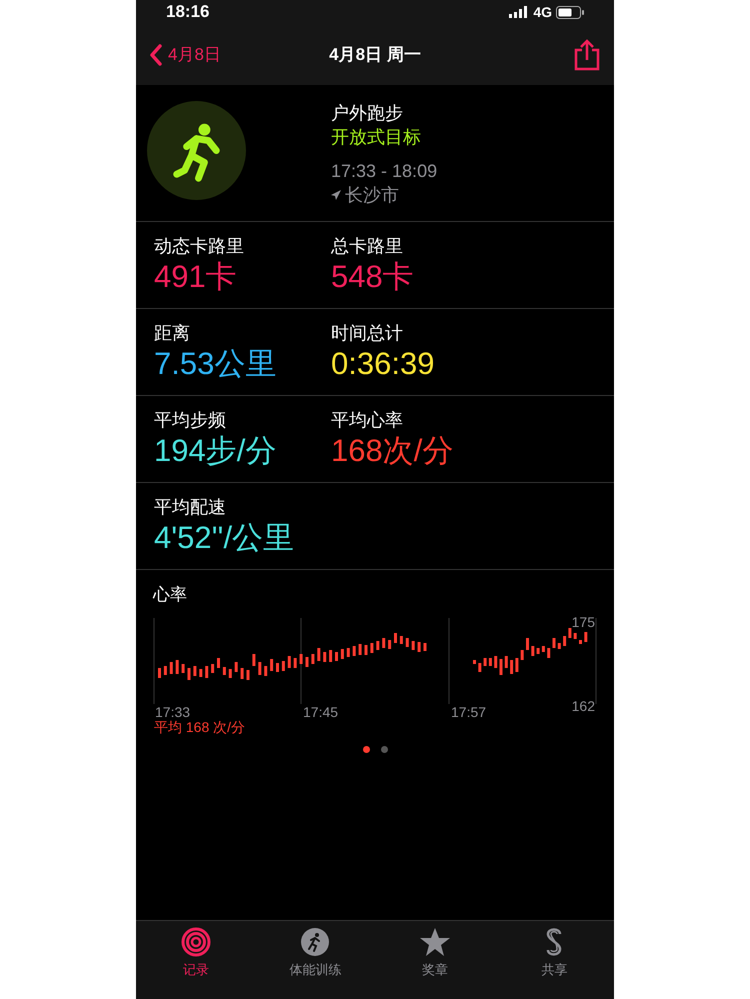 This screenshot has height=999, width=750. What do you see at coordinates (375, 55) in the screenshot?
I see `nav-title: 4月8日 周一` at bounding box center [375, 55].